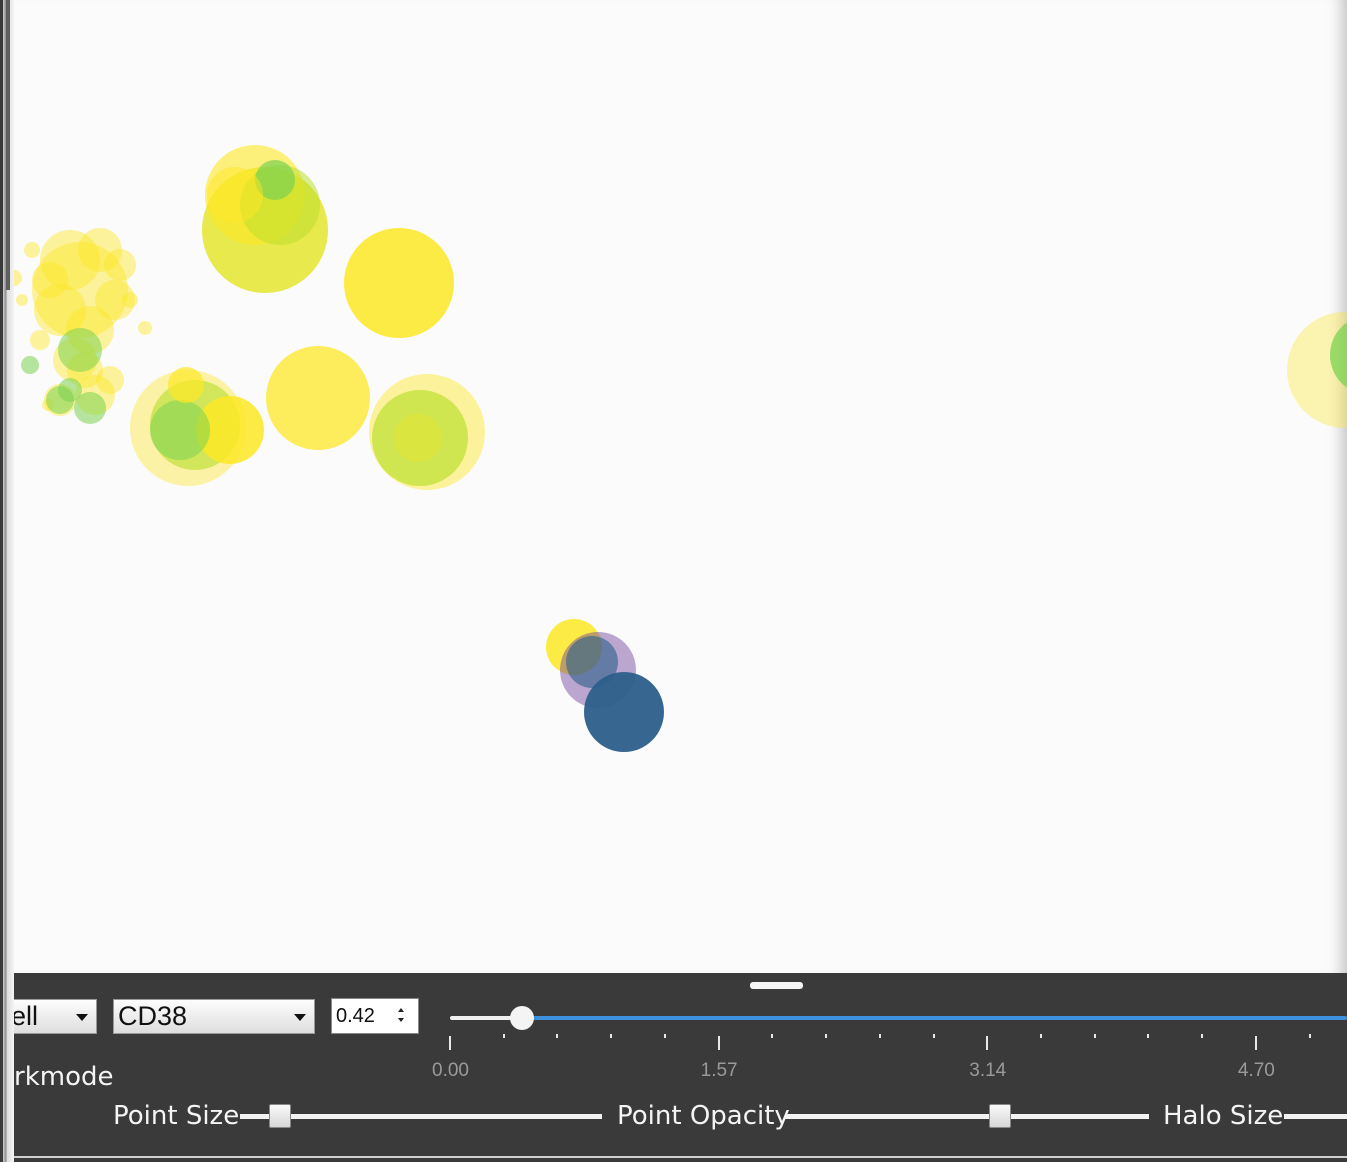  Describe the element at coordinates (703, 1116) in the screenshot. I see `point-opacity-label: Point Opacity` at that location.